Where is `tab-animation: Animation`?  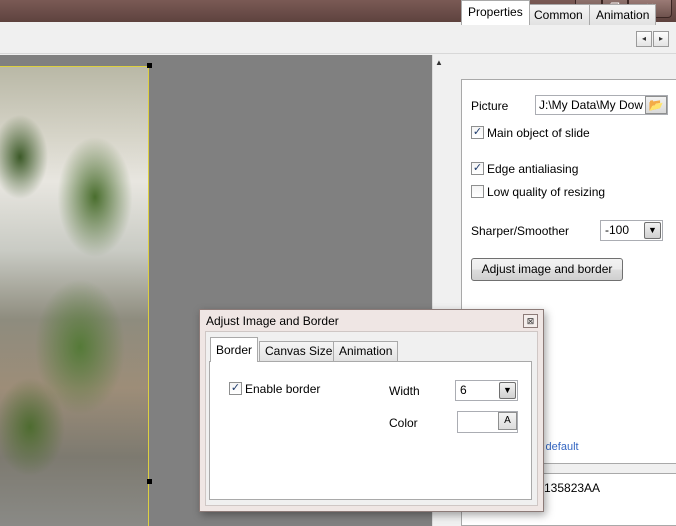 tab-animation: Animation is located at coordinates (623, 14).